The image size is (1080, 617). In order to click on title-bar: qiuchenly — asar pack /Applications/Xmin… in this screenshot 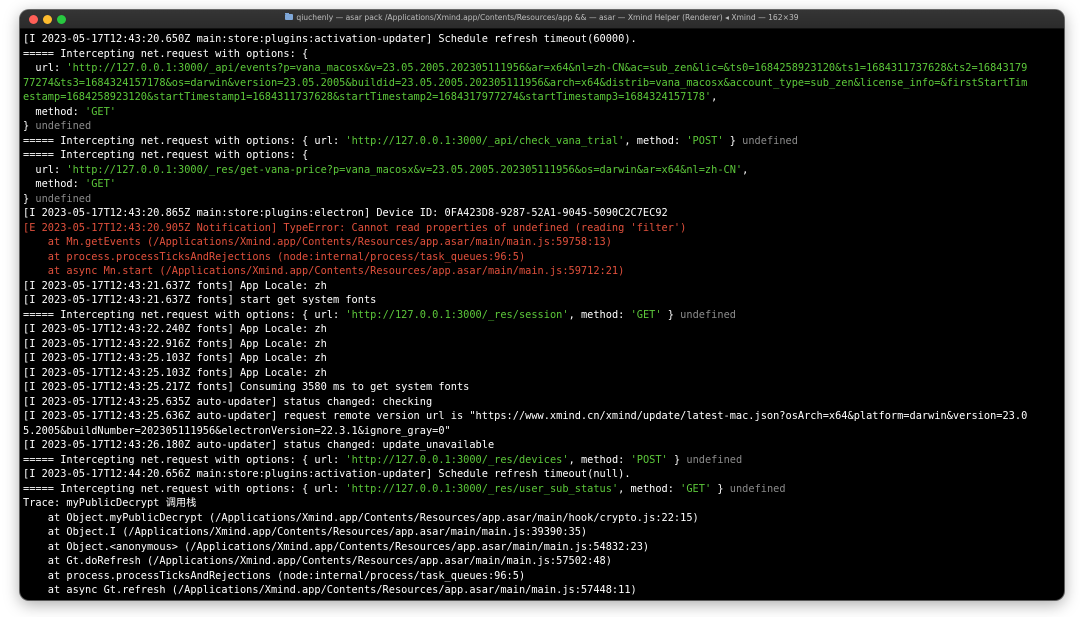, I will do `click(542, 19)`.